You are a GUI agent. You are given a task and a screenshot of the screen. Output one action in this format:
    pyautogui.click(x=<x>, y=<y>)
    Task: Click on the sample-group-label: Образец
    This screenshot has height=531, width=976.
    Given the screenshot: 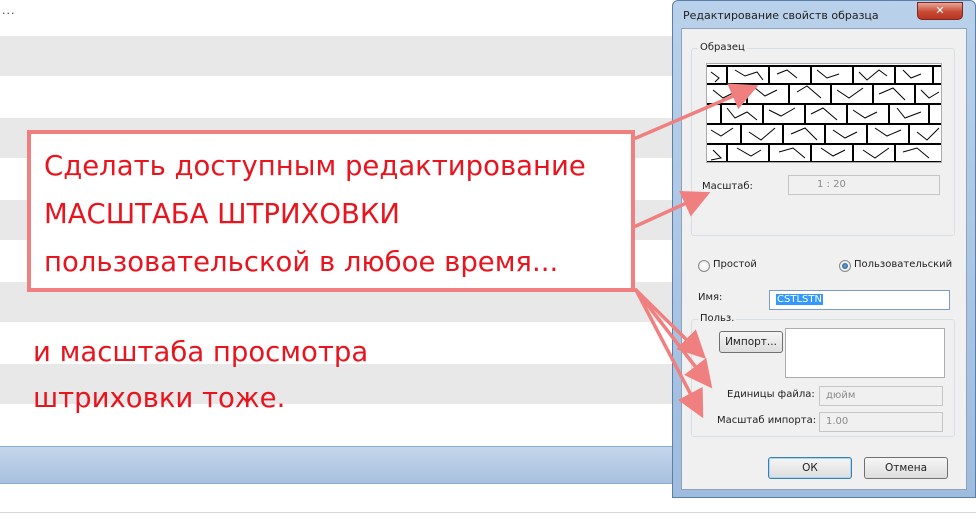 What is the action you would take?
    pyautogui.click(x=722, y=47)
    